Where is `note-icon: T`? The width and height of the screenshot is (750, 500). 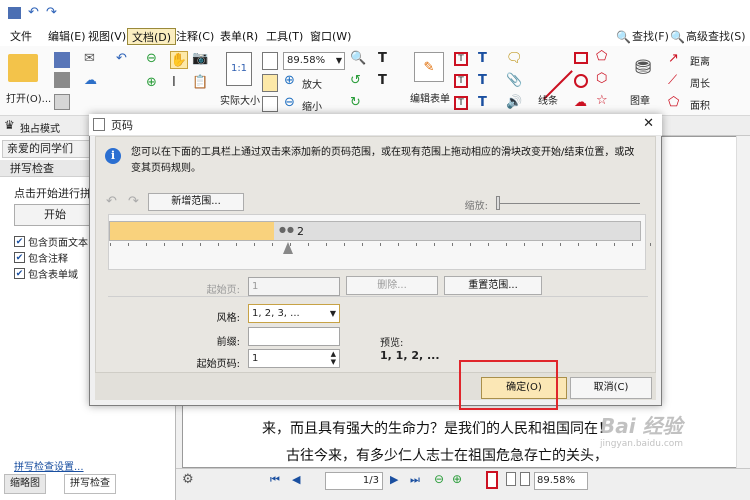
note-icon: T is located at coordinates (461, 103).